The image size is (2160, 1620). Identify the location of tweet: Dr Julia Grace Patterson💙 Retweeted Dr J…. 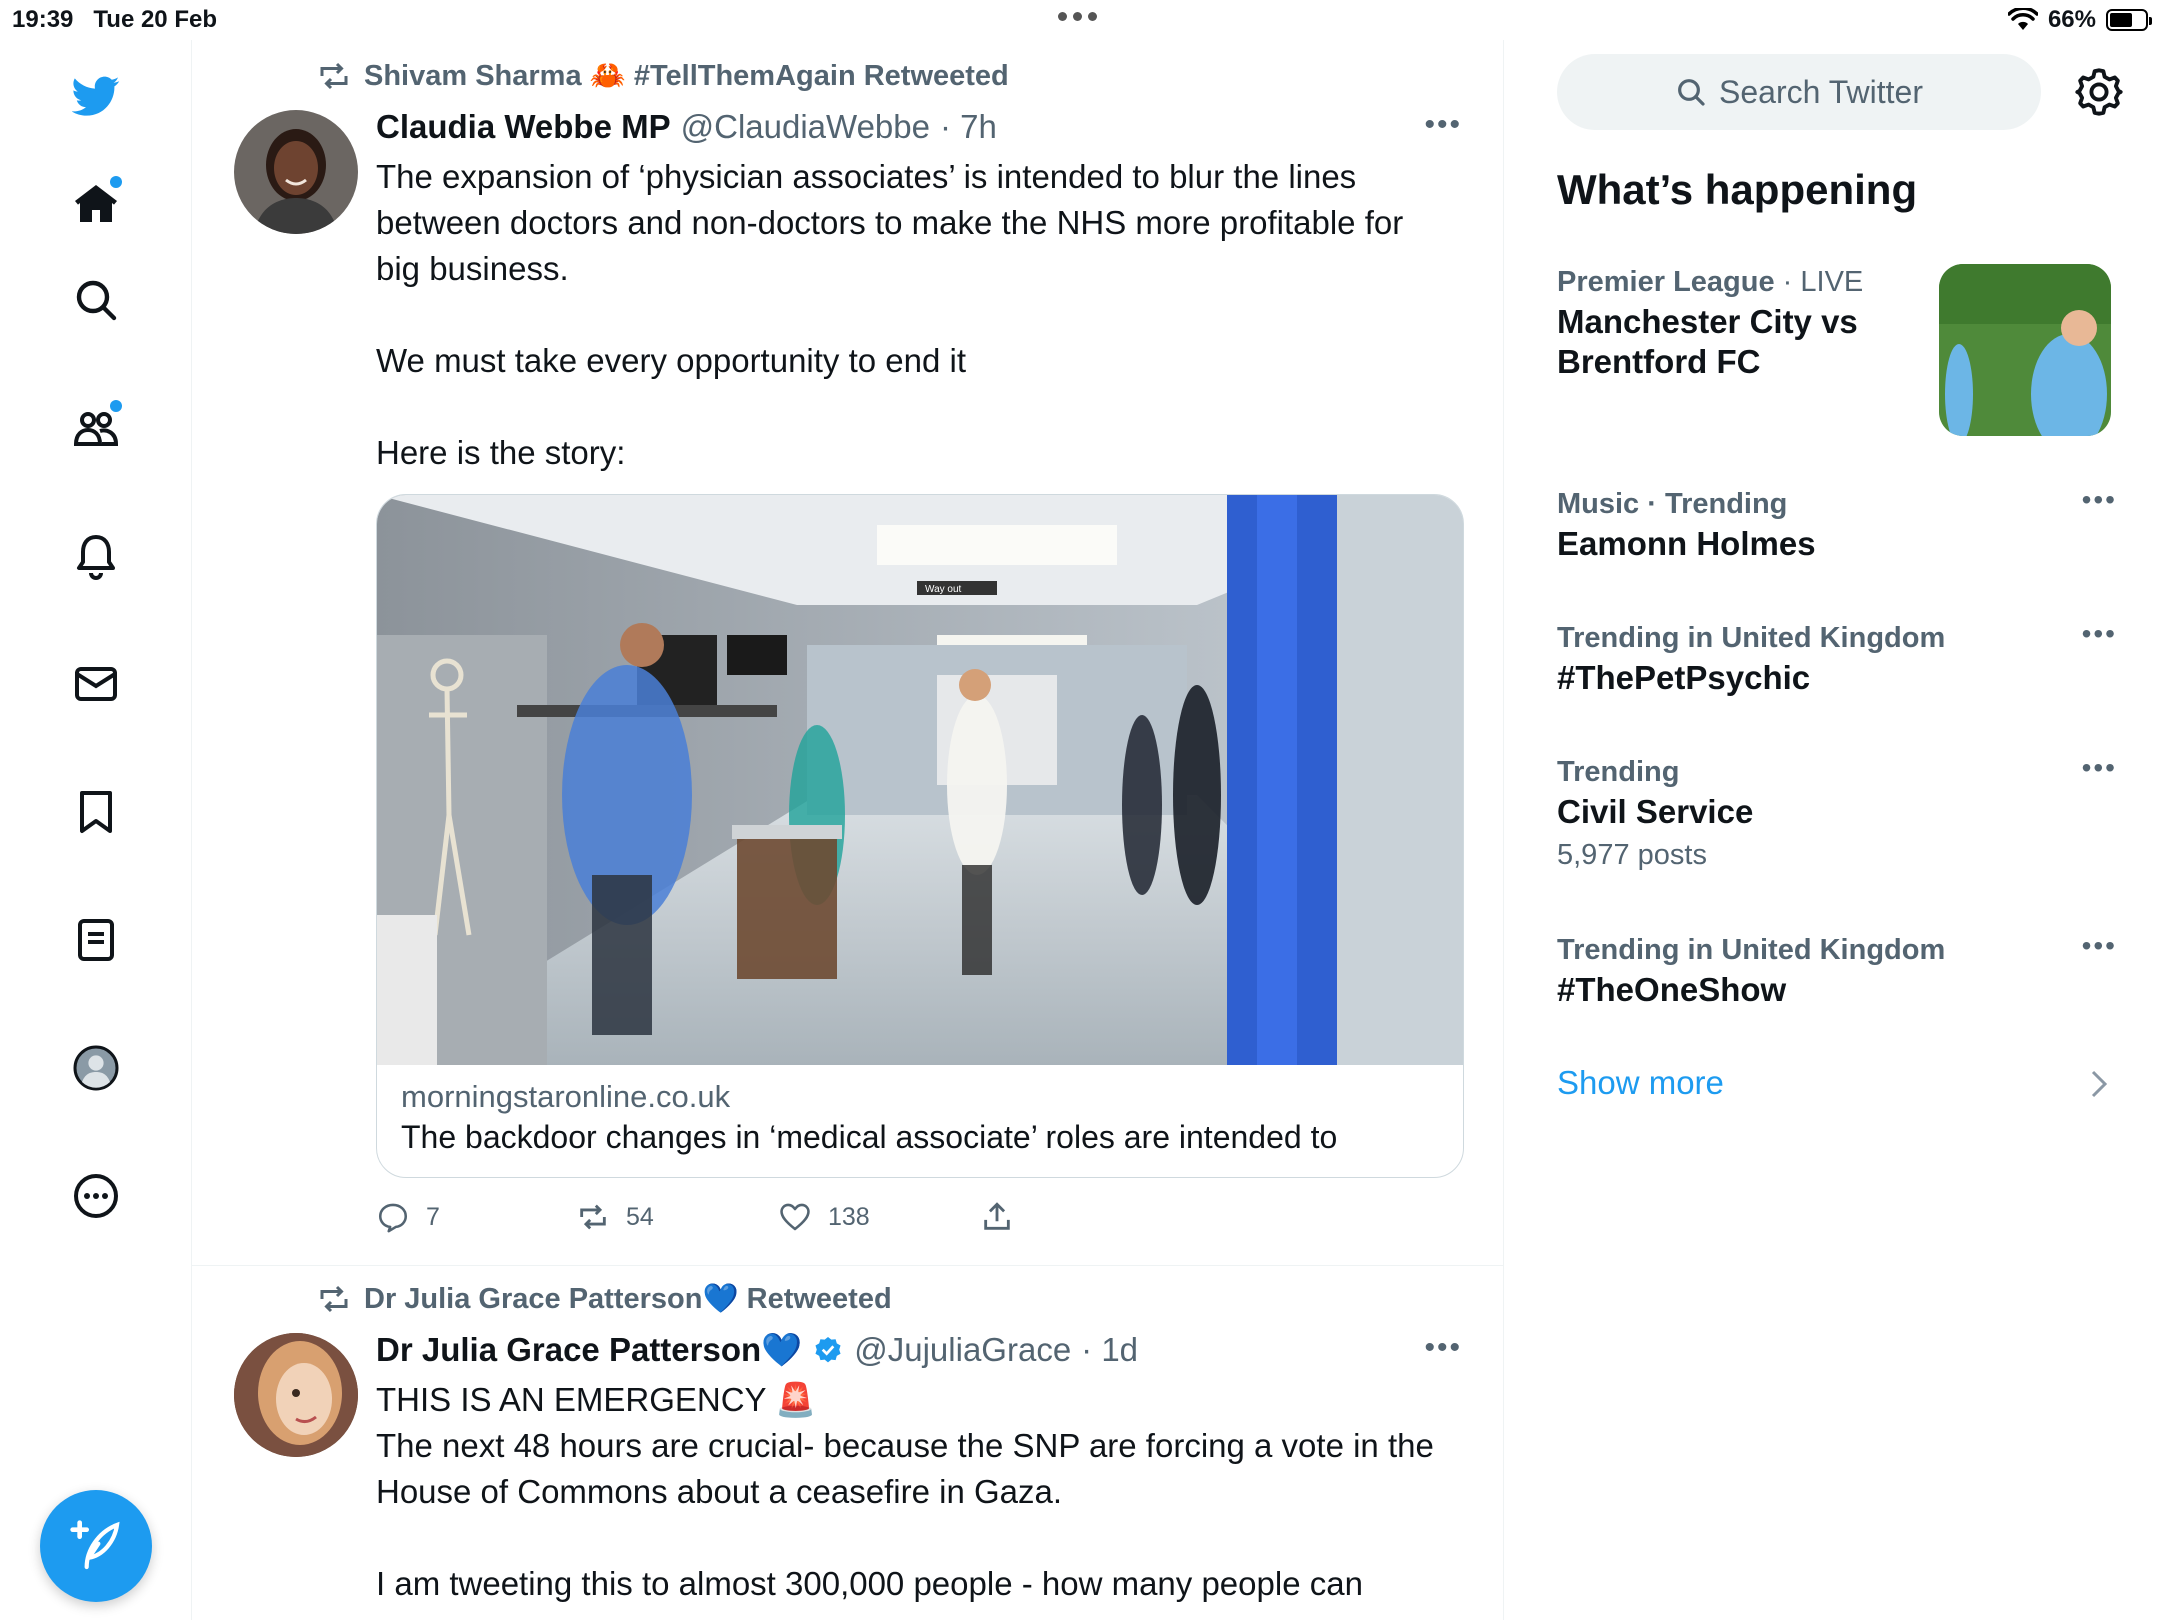
(847, 1443).